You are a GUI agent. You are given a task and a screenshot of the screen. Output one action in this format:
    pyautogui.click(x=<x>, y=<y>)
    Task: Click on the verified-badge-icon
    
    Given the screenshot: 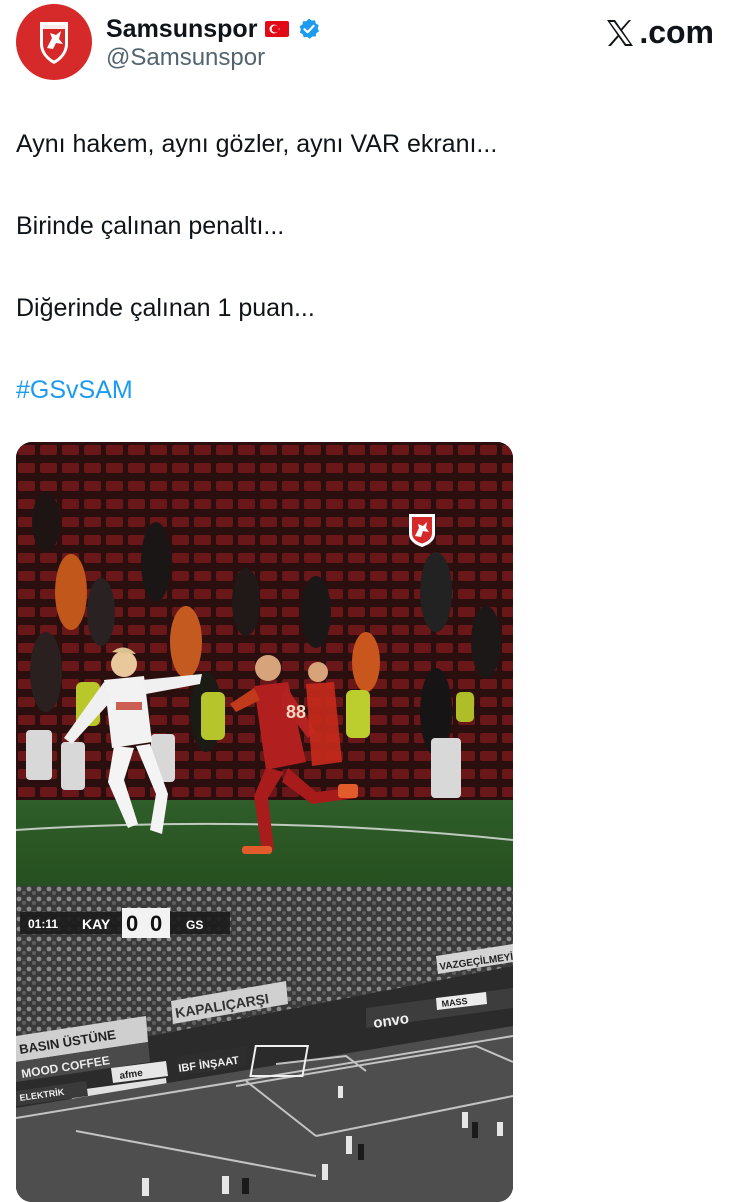 What is the action you would take?
    pyautogui.click(x=309, y=29)
    